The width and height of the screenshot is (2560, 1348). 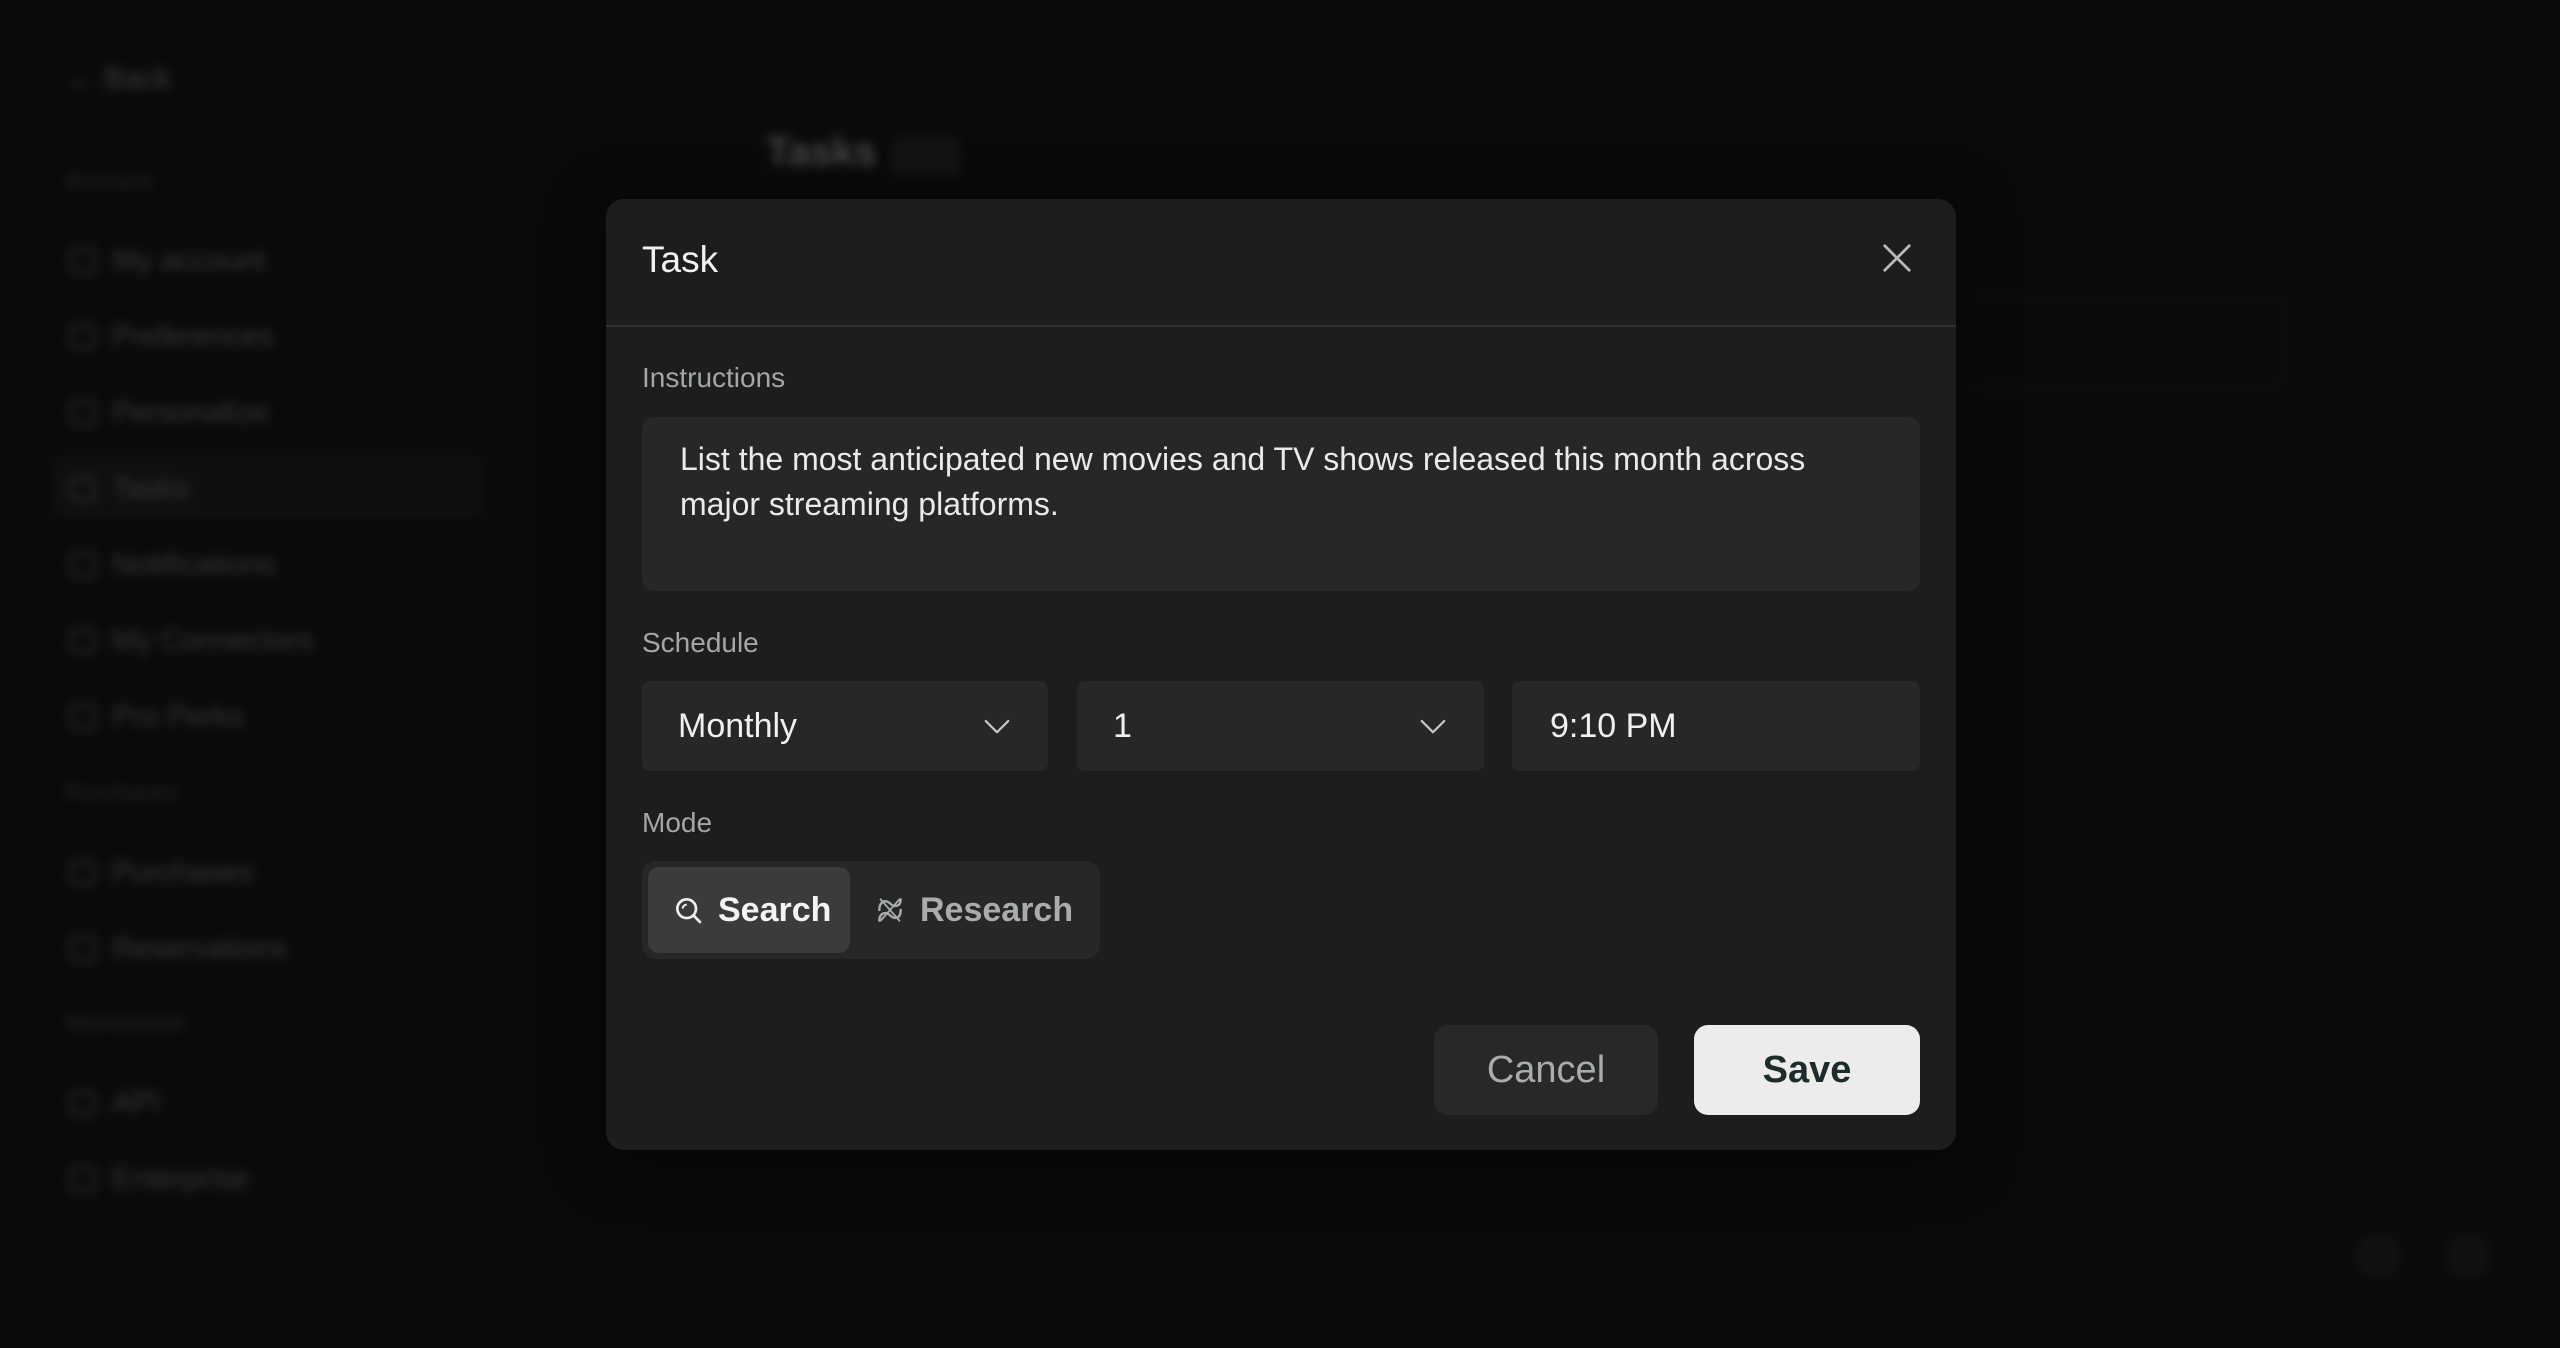 I want to click on day-value: 1, so click(x=1122, y=725).